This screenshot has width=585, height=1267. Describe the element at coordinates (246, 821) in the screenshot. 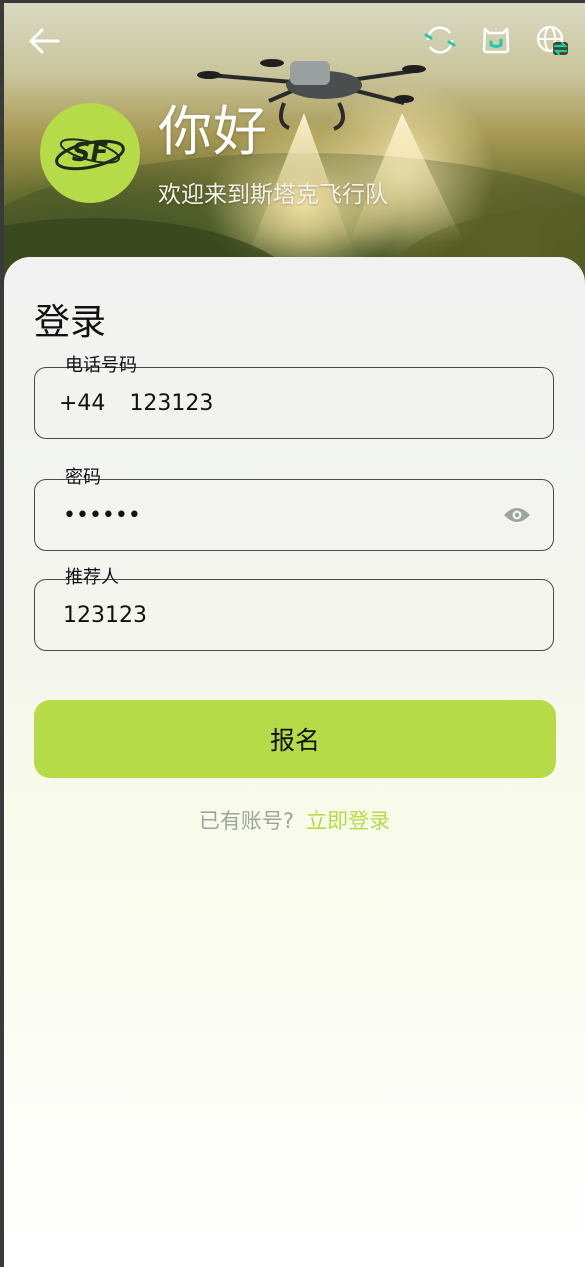

I see `account-question: 已有账号?` at that location.